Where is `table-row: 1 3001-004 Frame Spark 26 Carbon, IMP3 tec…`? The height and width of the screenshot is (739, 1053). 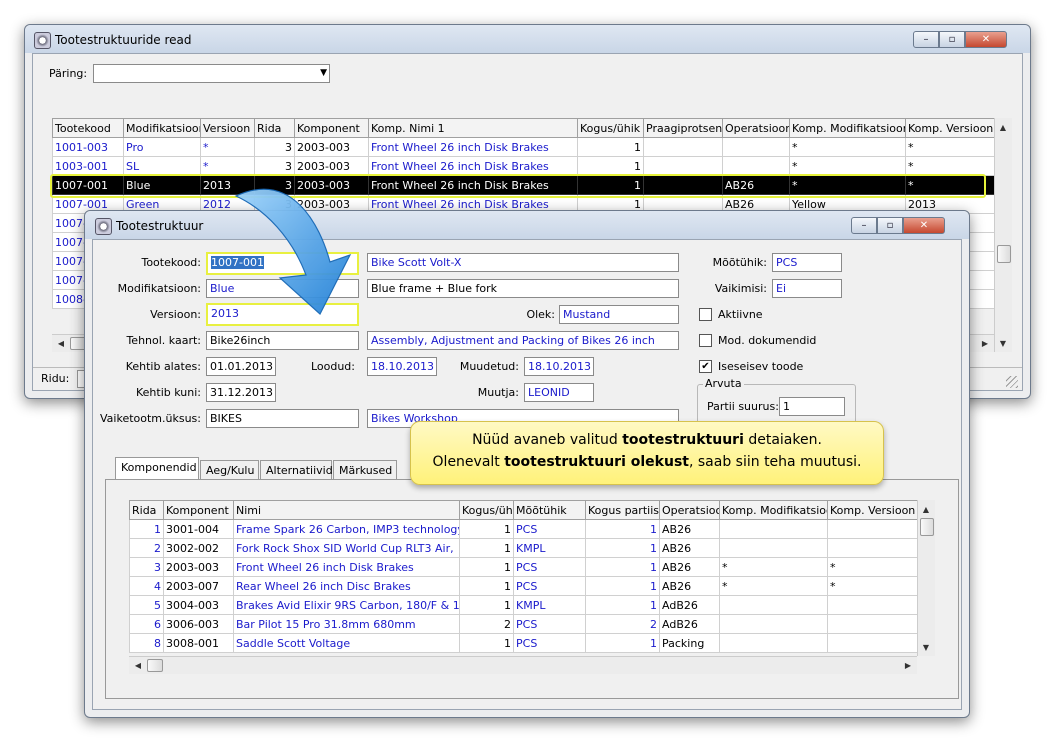
table-row: 1 3001-004 Frame Spark 26 Carbon, IMP3 tec… is located at coordinates (523, 529).